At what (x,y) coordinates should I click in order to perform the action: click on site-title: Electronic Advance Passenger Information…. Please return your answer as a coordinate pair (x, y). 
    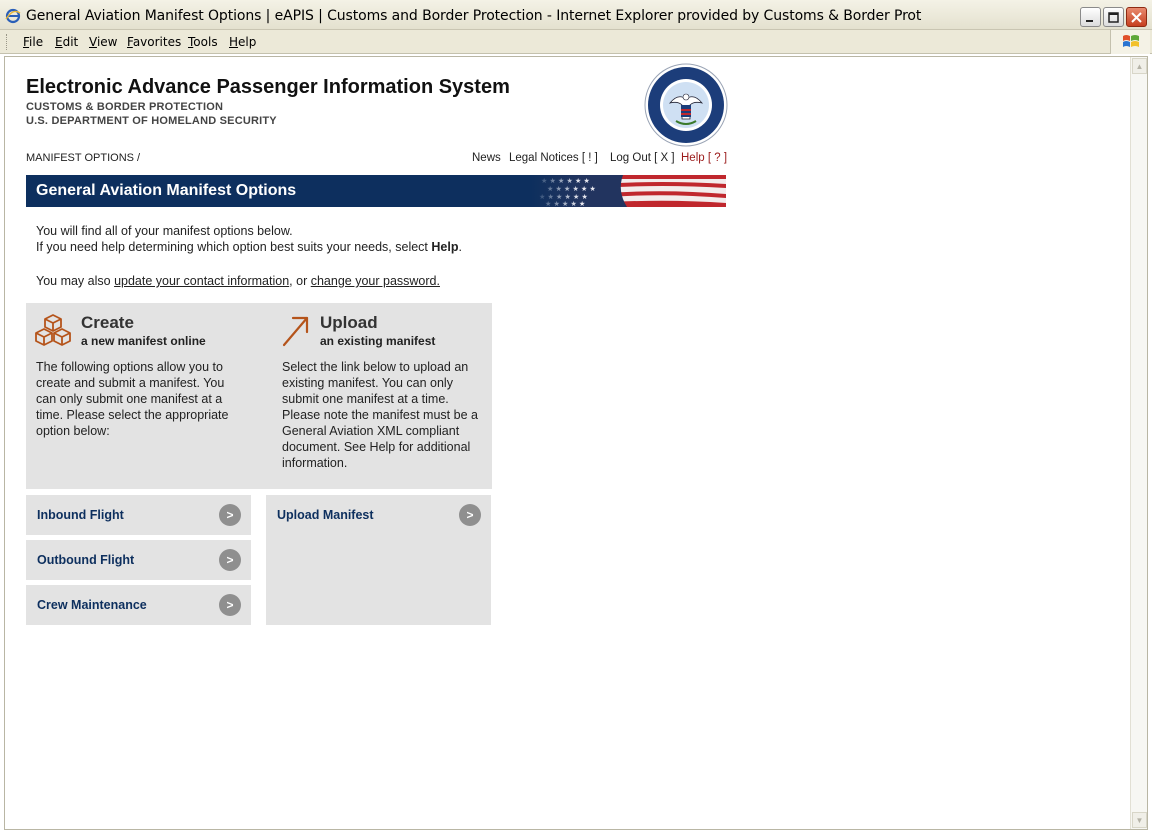
    Looking at the image, I should click on (268, 87).